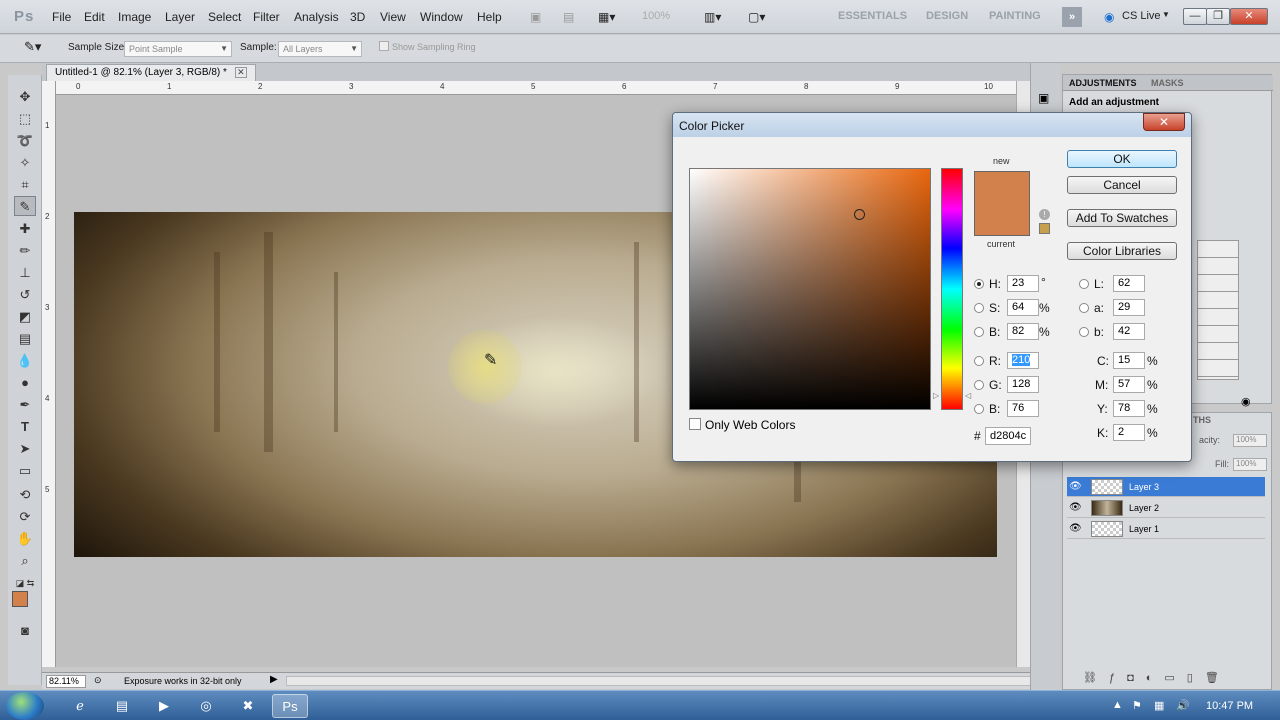  I want to click on hue-slider-right-arrow-icon: ◁, so click(968, 395).